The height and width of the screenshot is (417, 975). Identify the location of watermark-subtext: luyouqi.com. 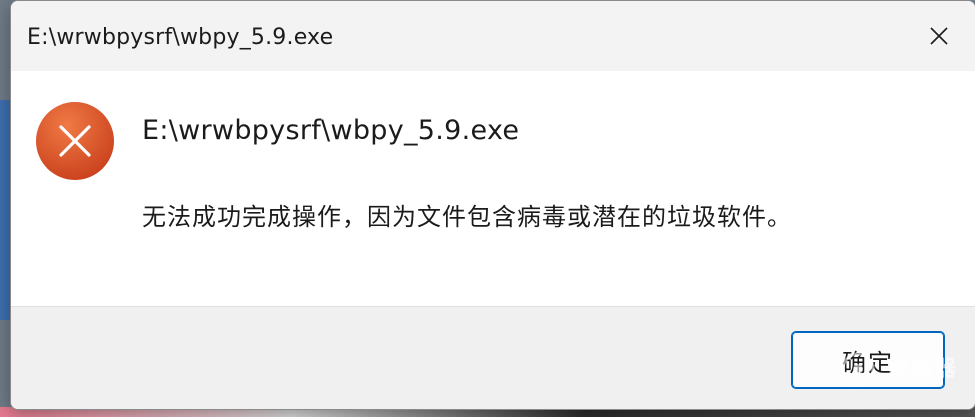
(916, 382).